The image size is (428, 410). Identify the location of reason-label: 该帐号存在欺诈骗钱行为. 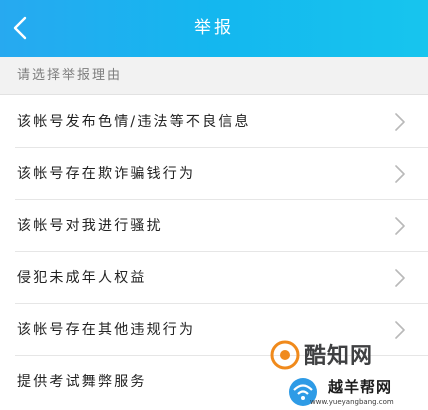
(106, 174).